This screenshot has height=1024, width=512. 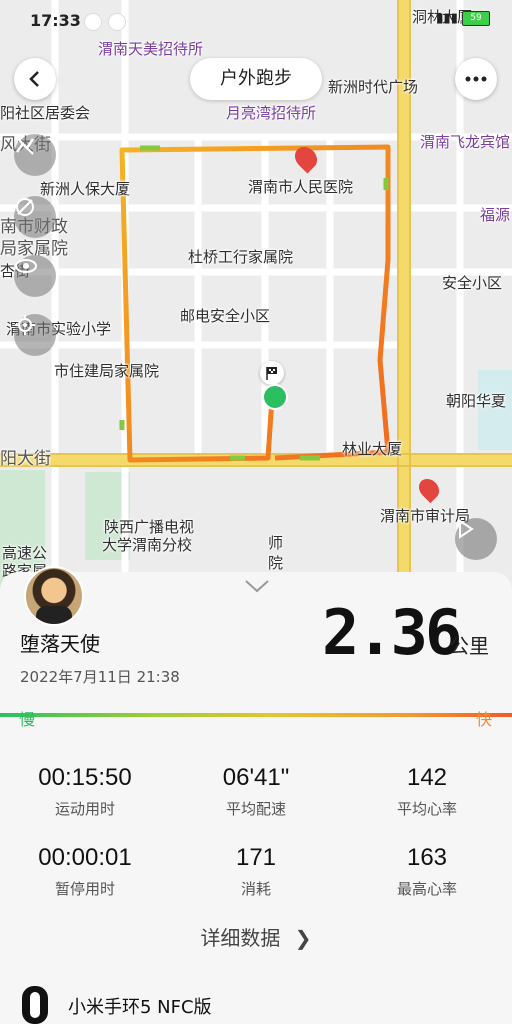 I want to click on pace-gradient-bar, so click(x=256, y=715).